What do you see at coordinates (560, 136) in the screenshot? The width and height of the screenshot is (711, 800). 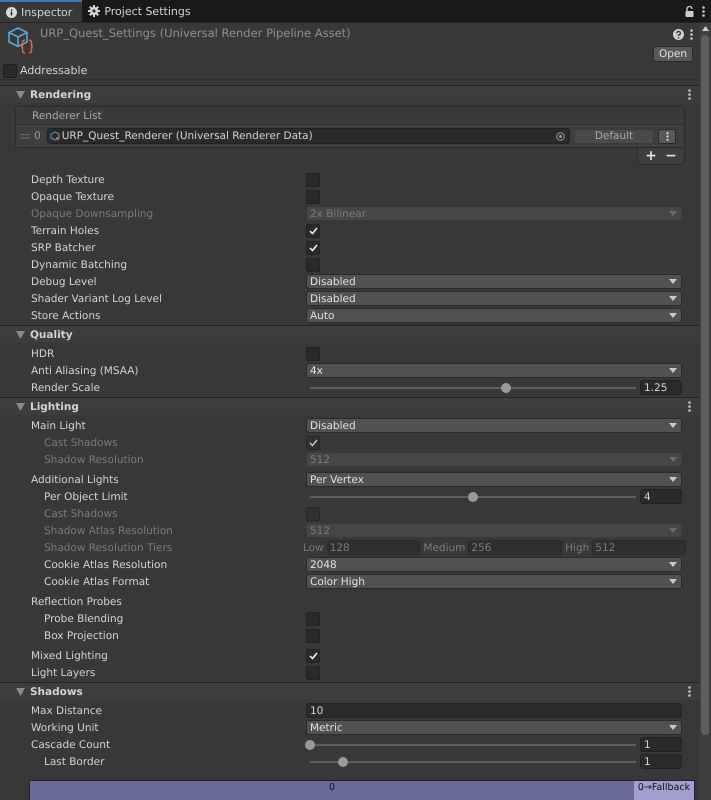 I see `target-icon` at bounding box center [560, 136].